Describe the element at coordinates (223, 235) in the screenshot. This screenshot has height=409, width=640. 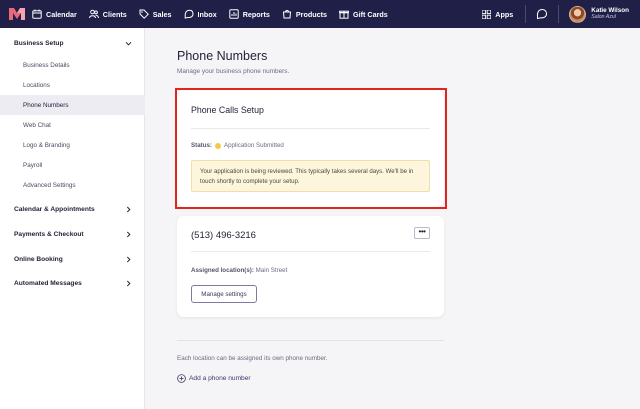
I see `phone-number: (513) 496-3216` at that location.